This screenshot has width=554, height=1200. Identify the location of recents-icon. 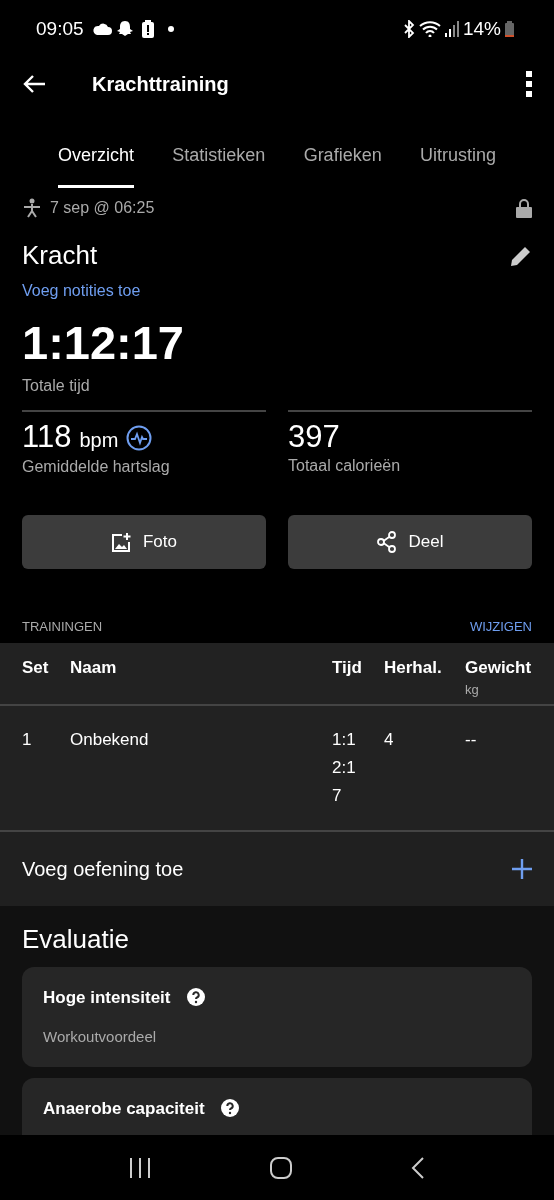
(140, 1167).